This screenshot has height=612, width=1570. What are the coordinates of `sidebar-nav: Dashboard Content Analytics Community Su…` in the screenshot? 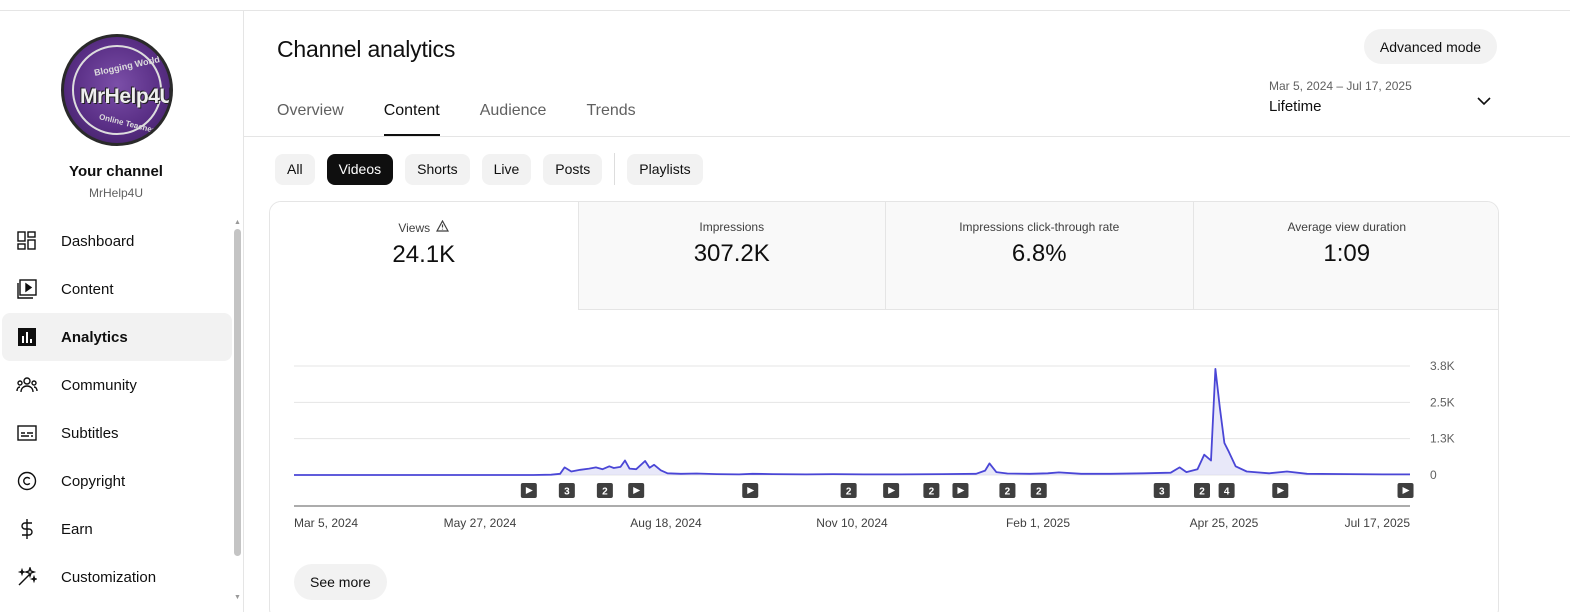 It's located at (116, 409).